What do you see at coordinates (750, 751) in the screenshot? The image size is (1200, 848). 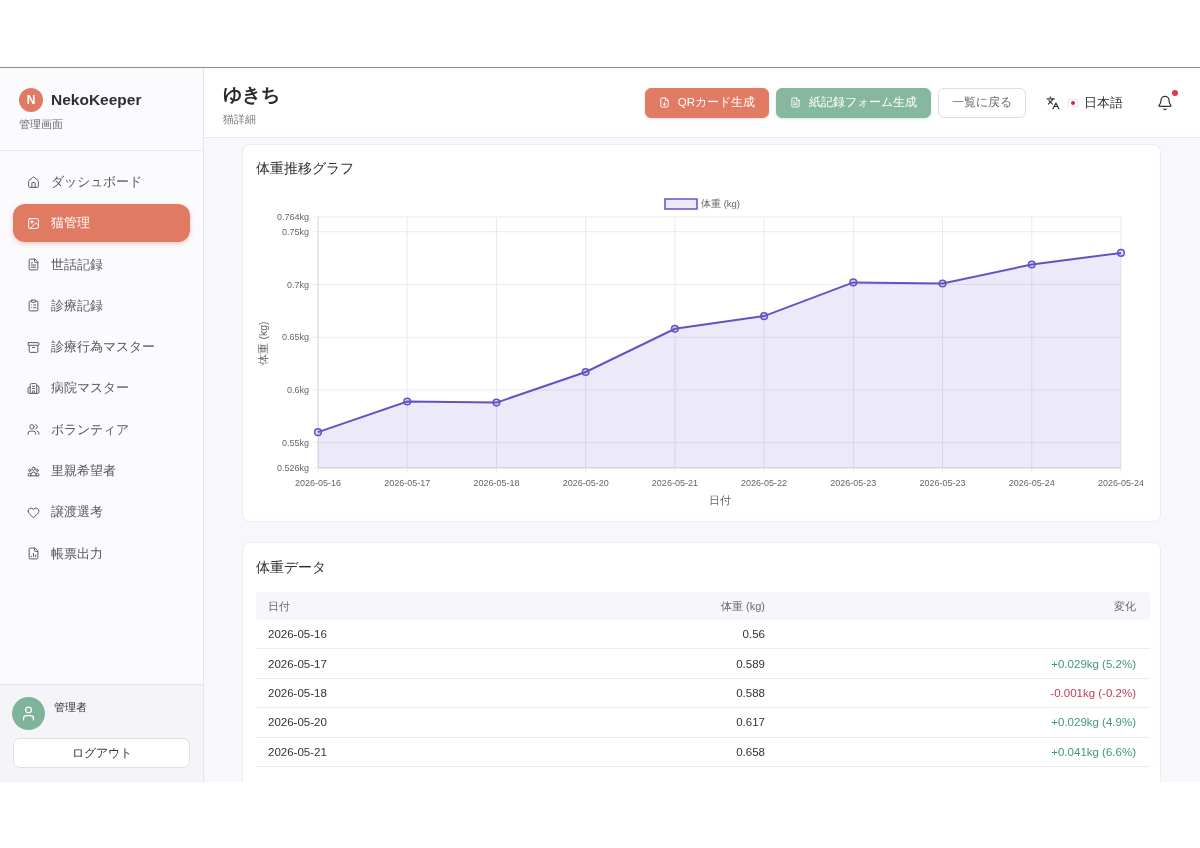 I see `table-cell-text: 0.658` at bounding box center [750, 751].